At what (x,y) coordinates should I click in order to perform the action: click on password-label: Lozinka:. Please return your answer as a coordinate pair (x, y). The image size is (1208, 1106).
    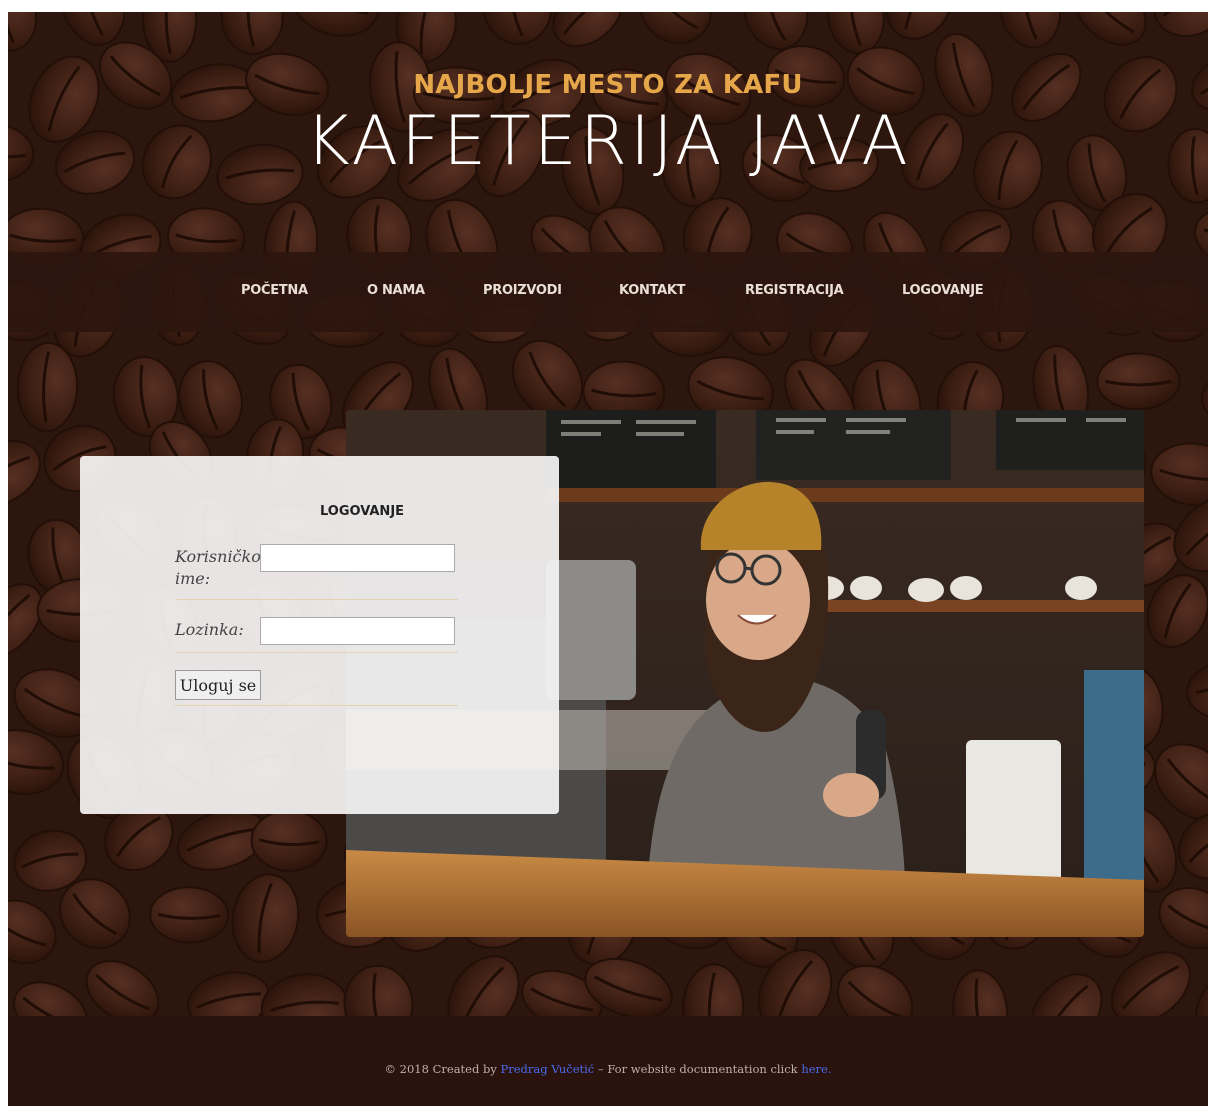
    Looking at the image, I should click on (209, 629).